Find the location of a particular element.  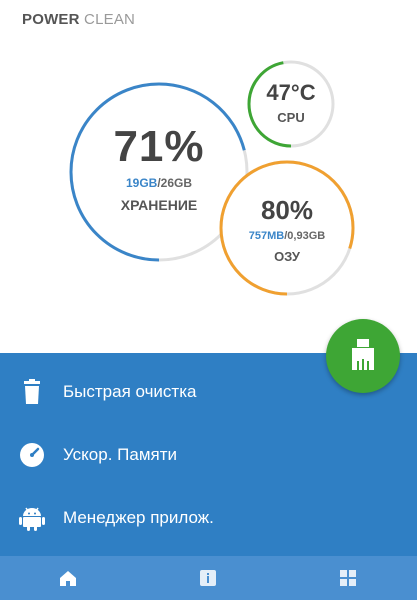

ram-usage: 757MB/0,93GB is located at coordinates (287, 236).